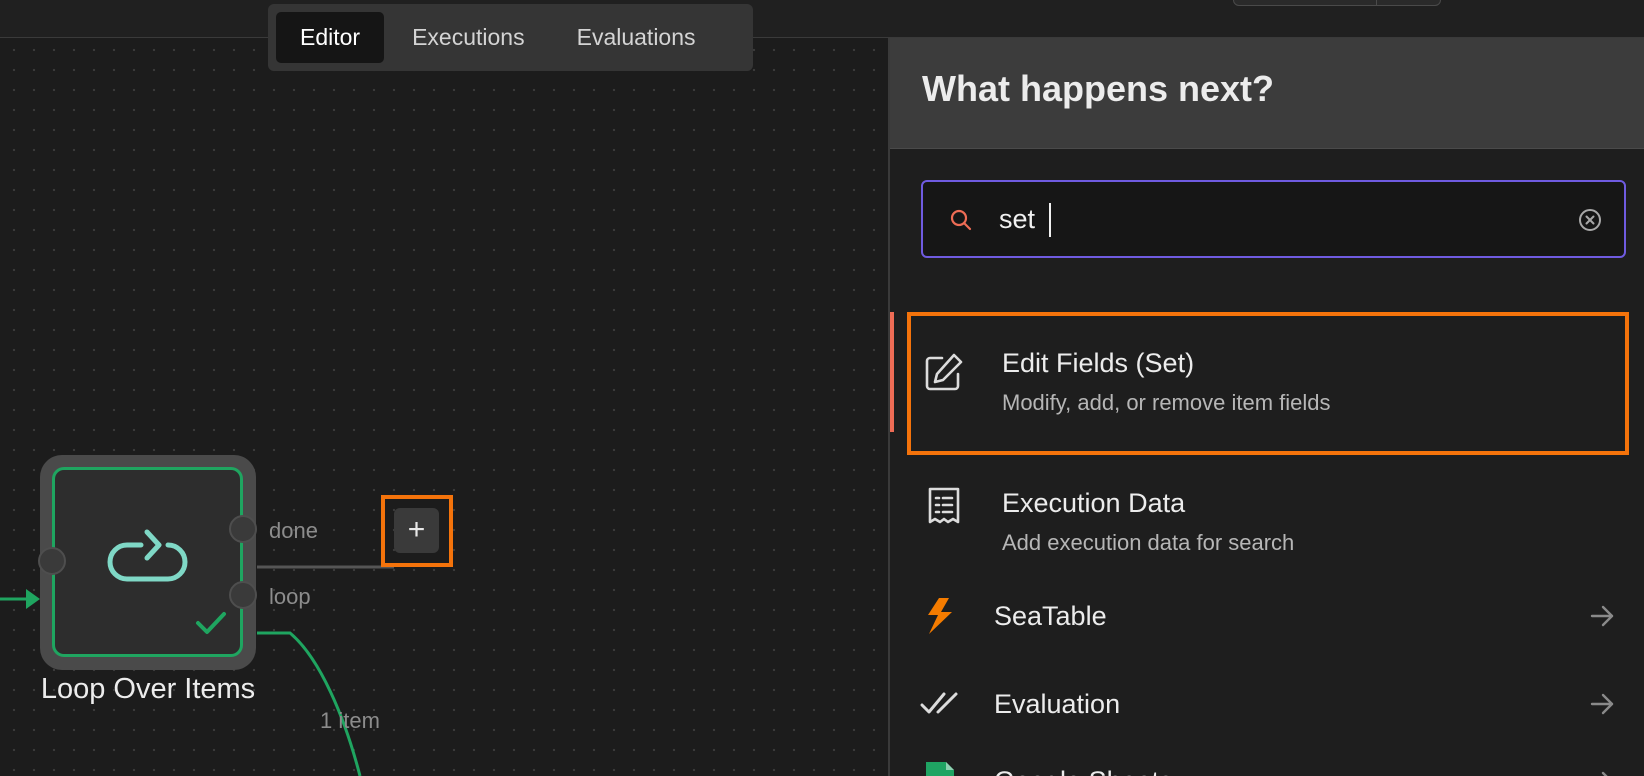  Describe the element at coordinates (52, 561) in the screenshot. I see `input-port` at that location.